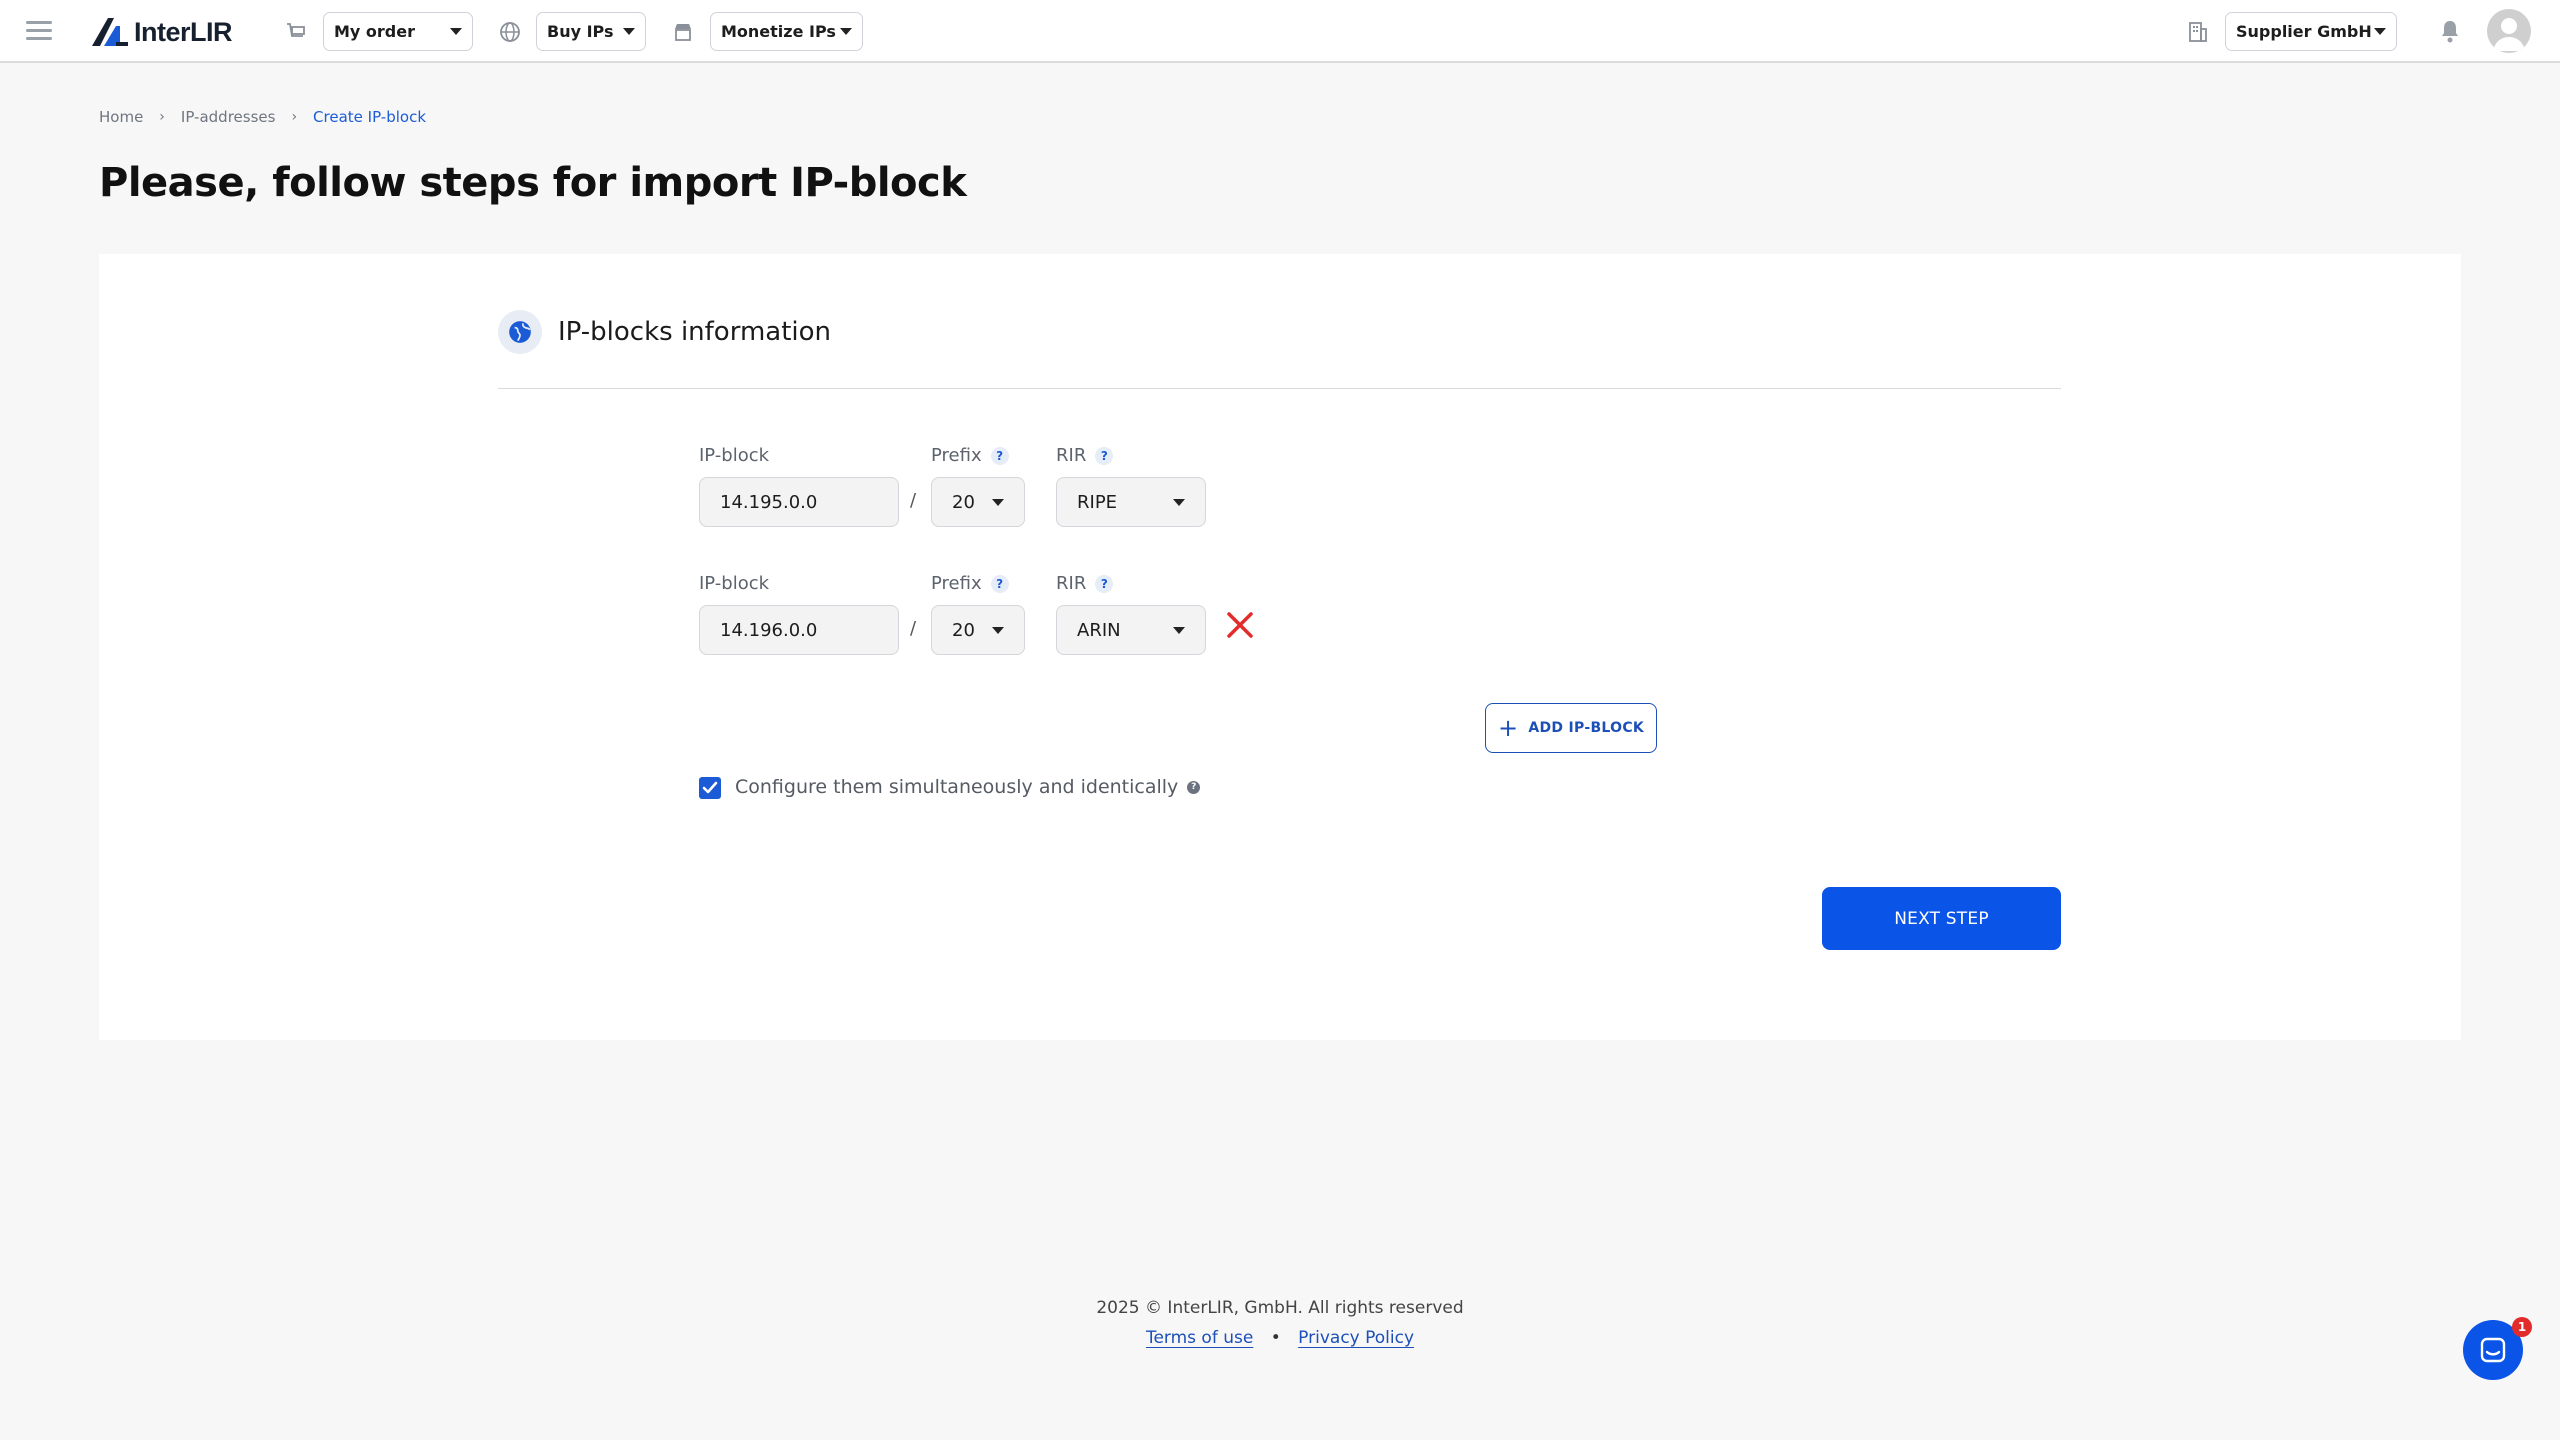  I want to click on prefix-value-1: 20, so click(963, 502).